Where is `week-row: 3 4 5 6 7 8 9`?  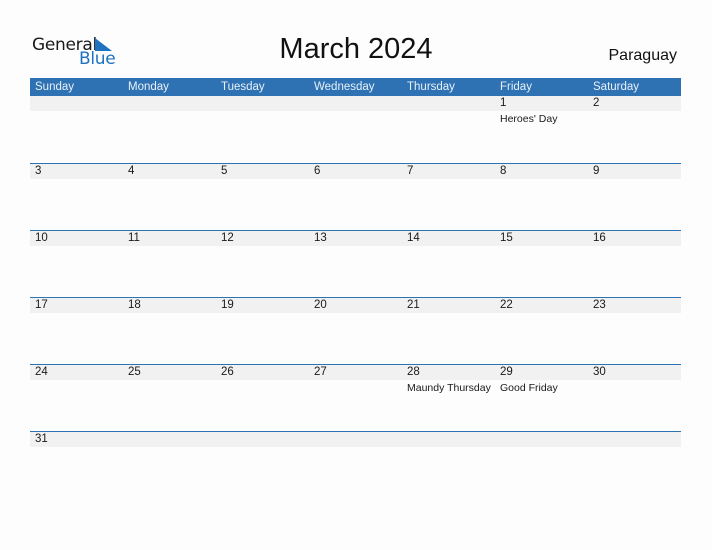 week-row: 3 4 5 6 7 8 9 is located at coordinates (355, 196).